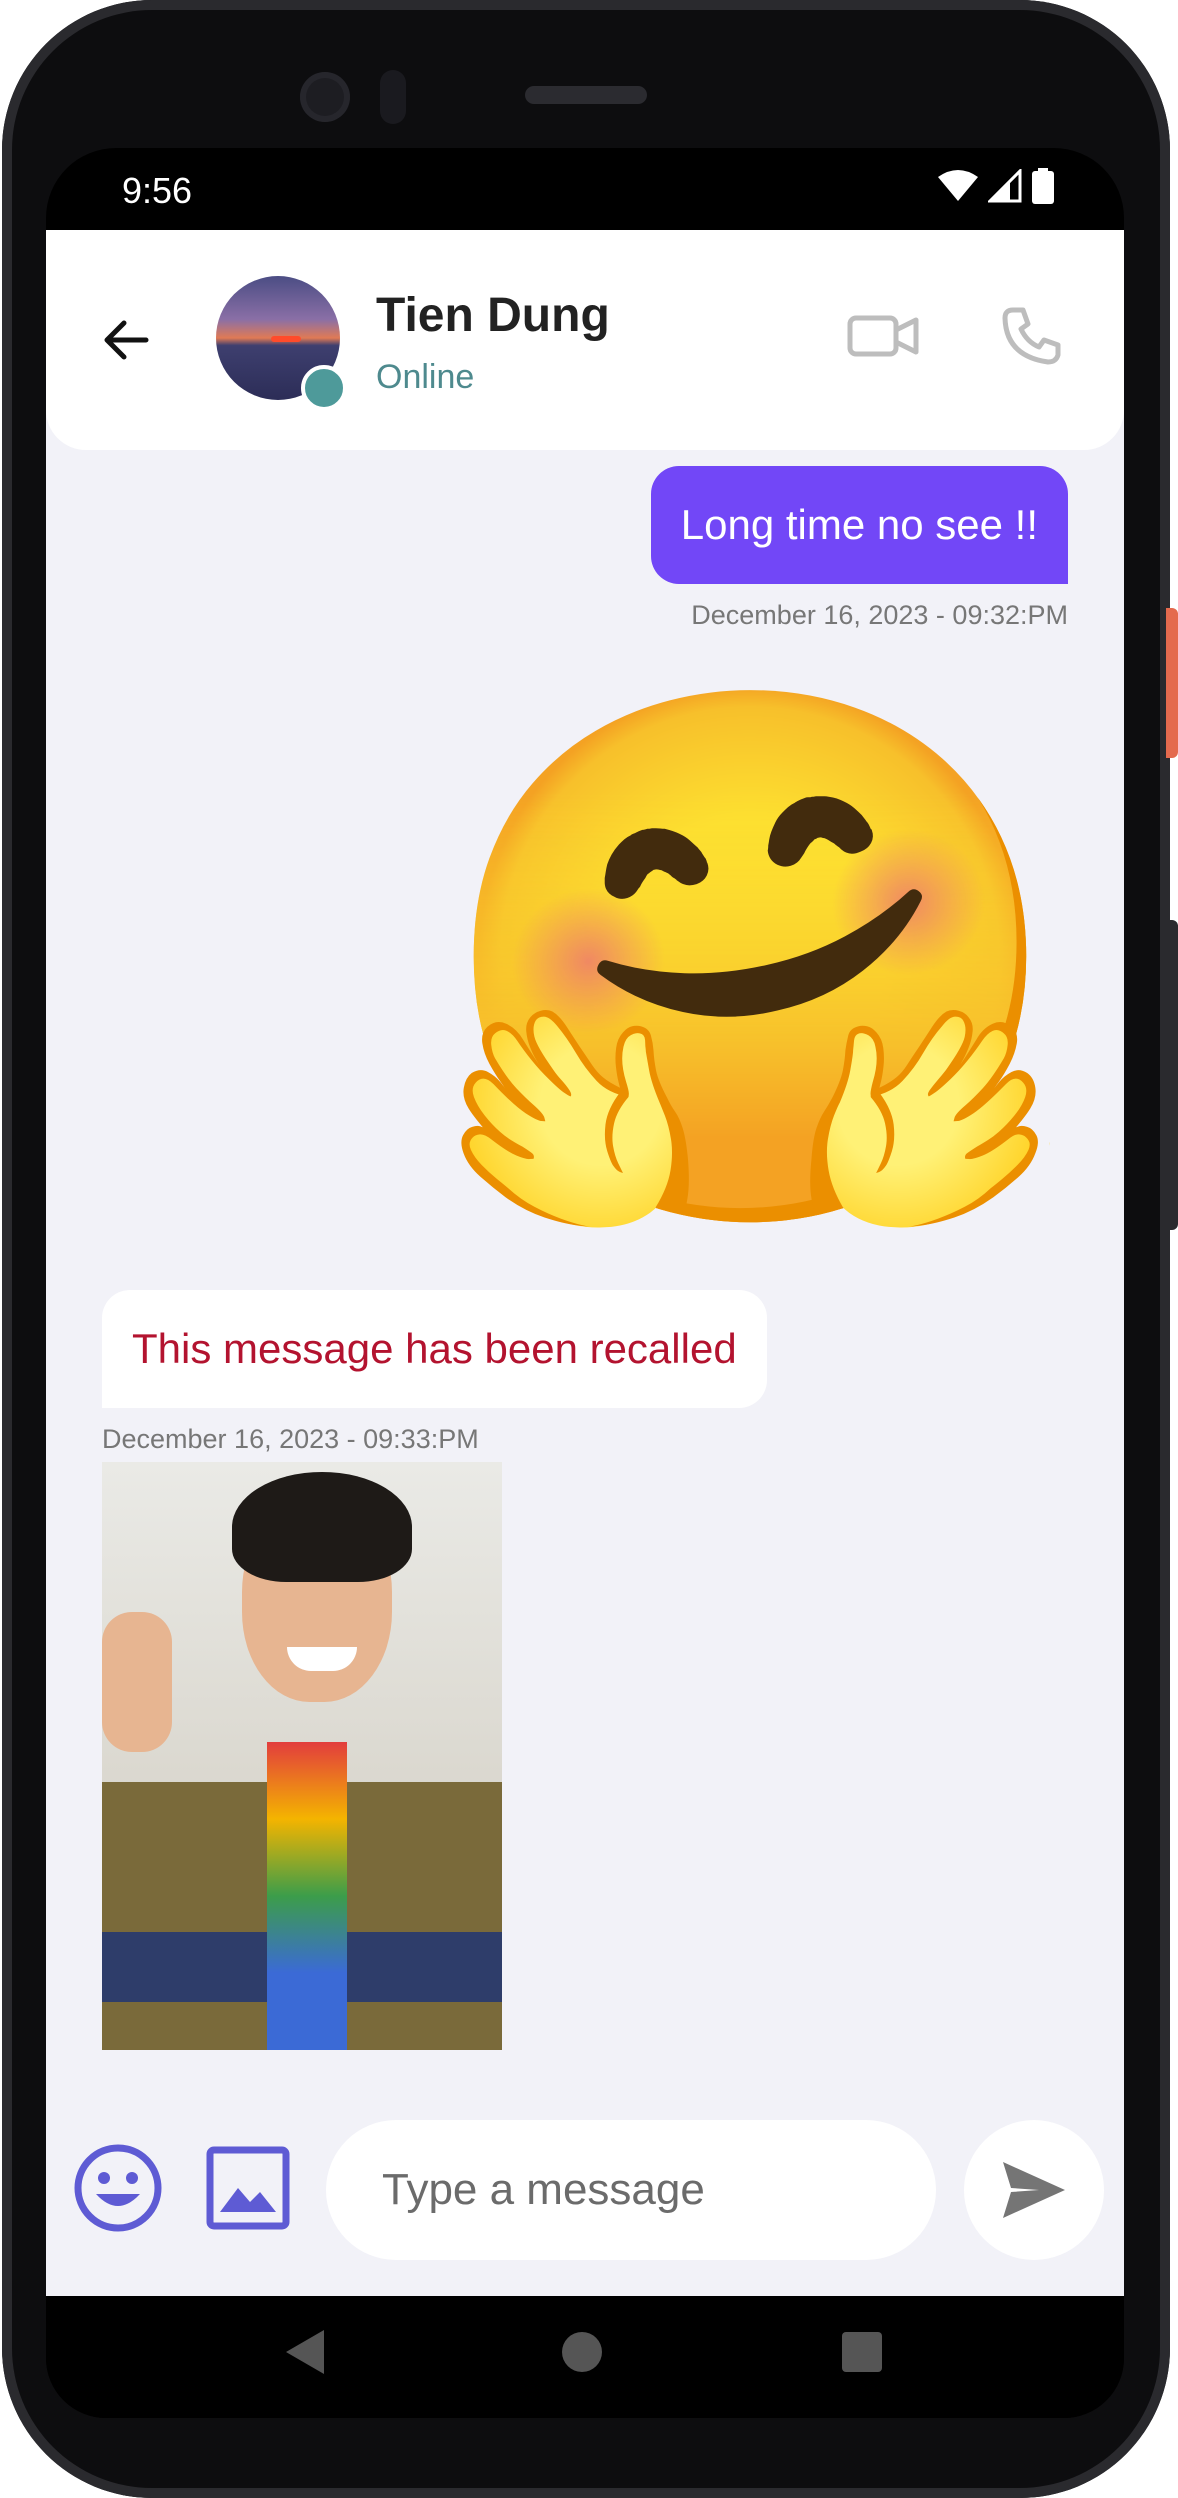  Describe the element at coordinates (631, 2190) in the screenshot. I see `message-input` at that location.